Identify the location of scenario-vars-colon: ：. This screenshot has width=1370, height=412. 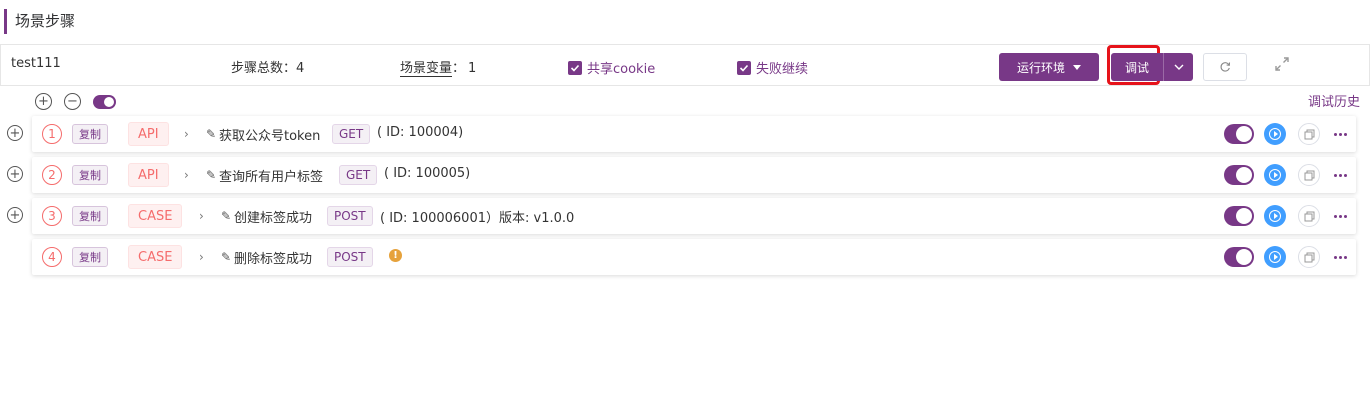
(459, 68).